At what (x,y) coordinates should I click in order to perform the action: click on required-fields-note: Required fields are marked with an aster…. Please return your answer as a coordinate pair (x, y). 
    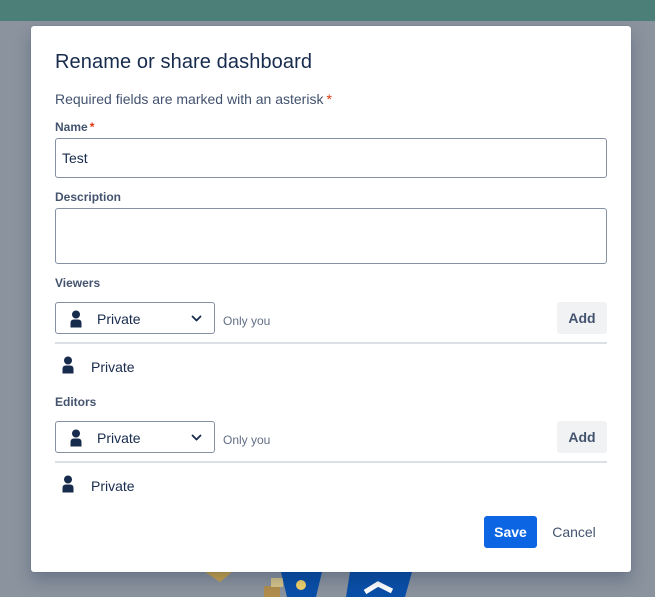
    Looking at the image, I should click on (193, 99).